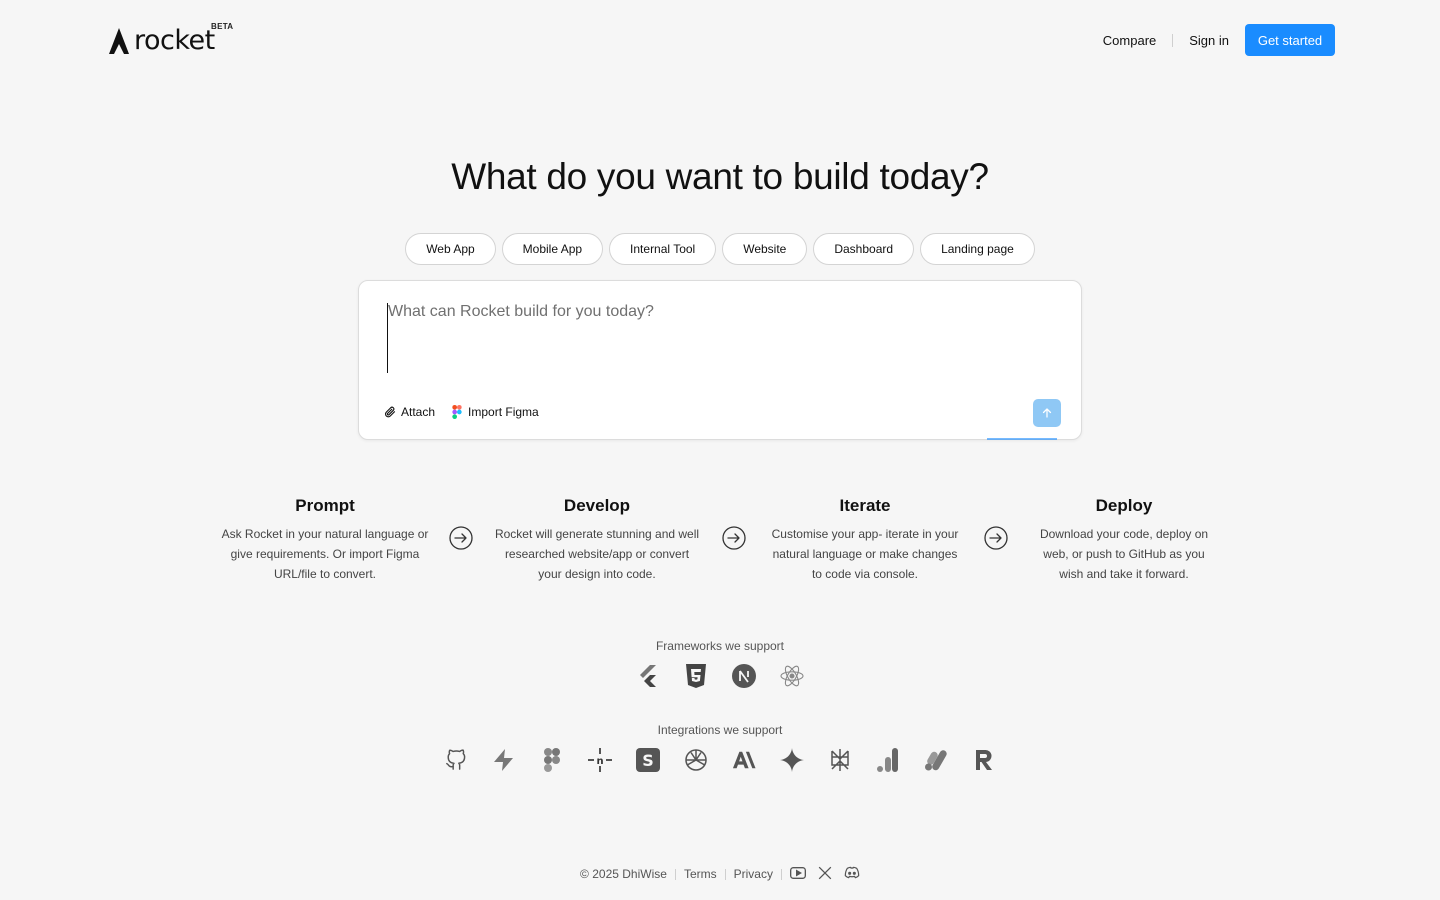 The width and height of the screenshot is (1440, 900). Describe the element at coordinates (720, 176) in the screenshot. I see `page-title: What do you want to build today?` at that location.